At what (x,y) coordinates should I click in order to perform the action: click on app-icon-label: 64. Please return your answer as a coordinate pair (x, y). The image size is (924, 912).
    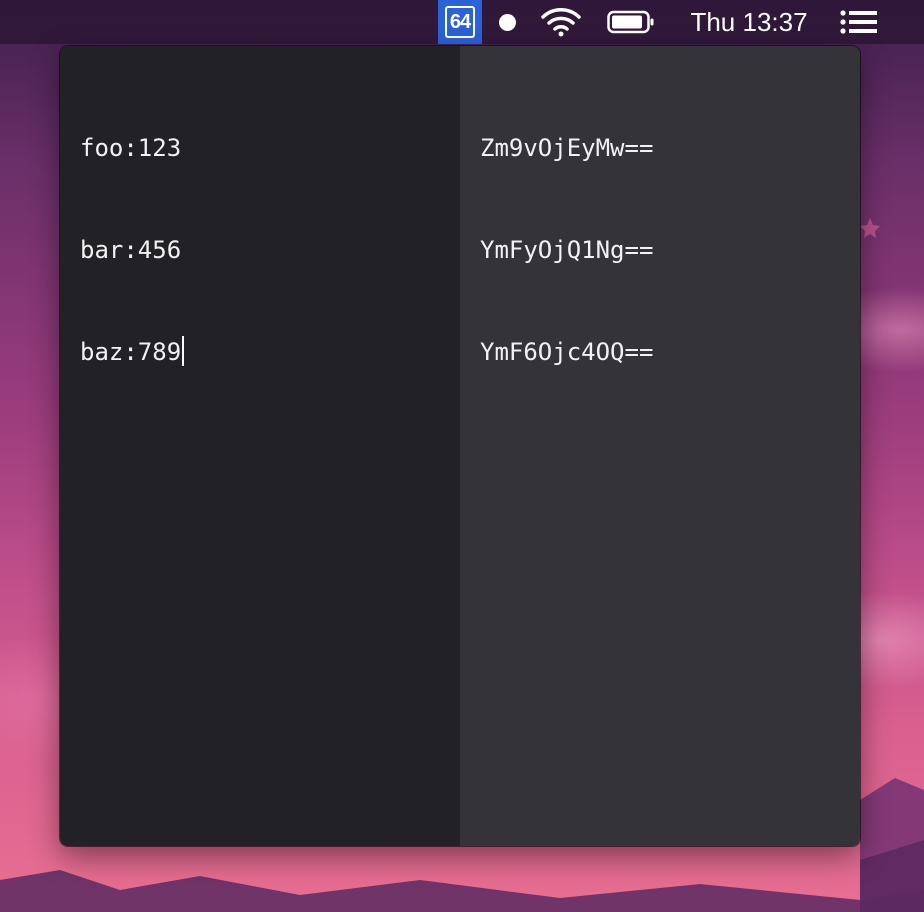
    Looking at the image, I should click on (460, 22).